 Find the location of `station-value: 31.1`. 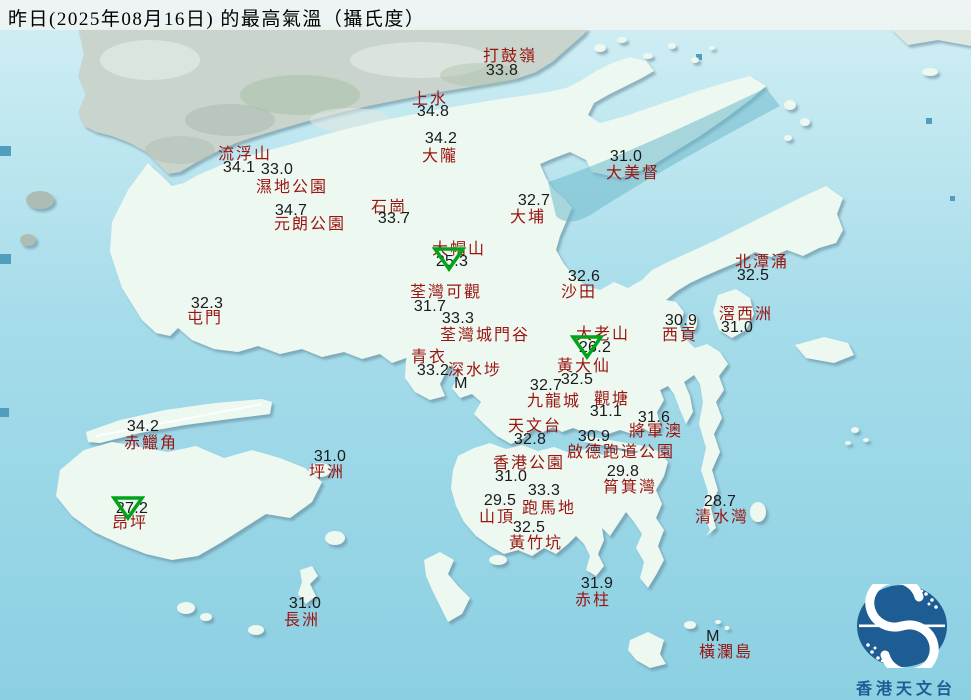

station-value: 31.1 is located at coordinates (606, 411).